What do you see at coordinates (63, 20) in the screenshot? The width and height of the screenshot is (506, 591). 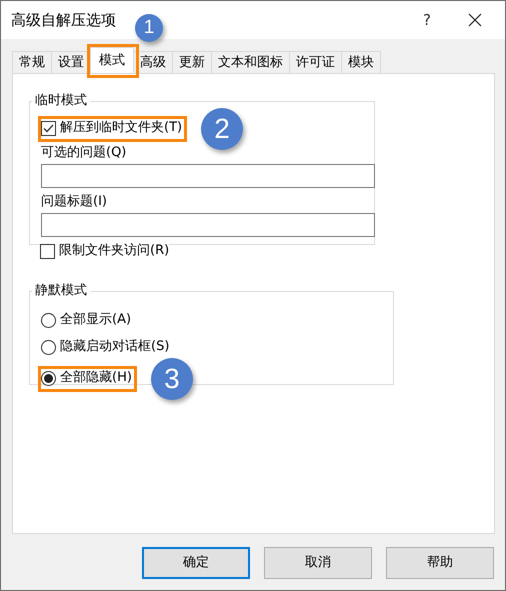 I see `window-title: 高级自解压选项` at bounding box center [63, 20].